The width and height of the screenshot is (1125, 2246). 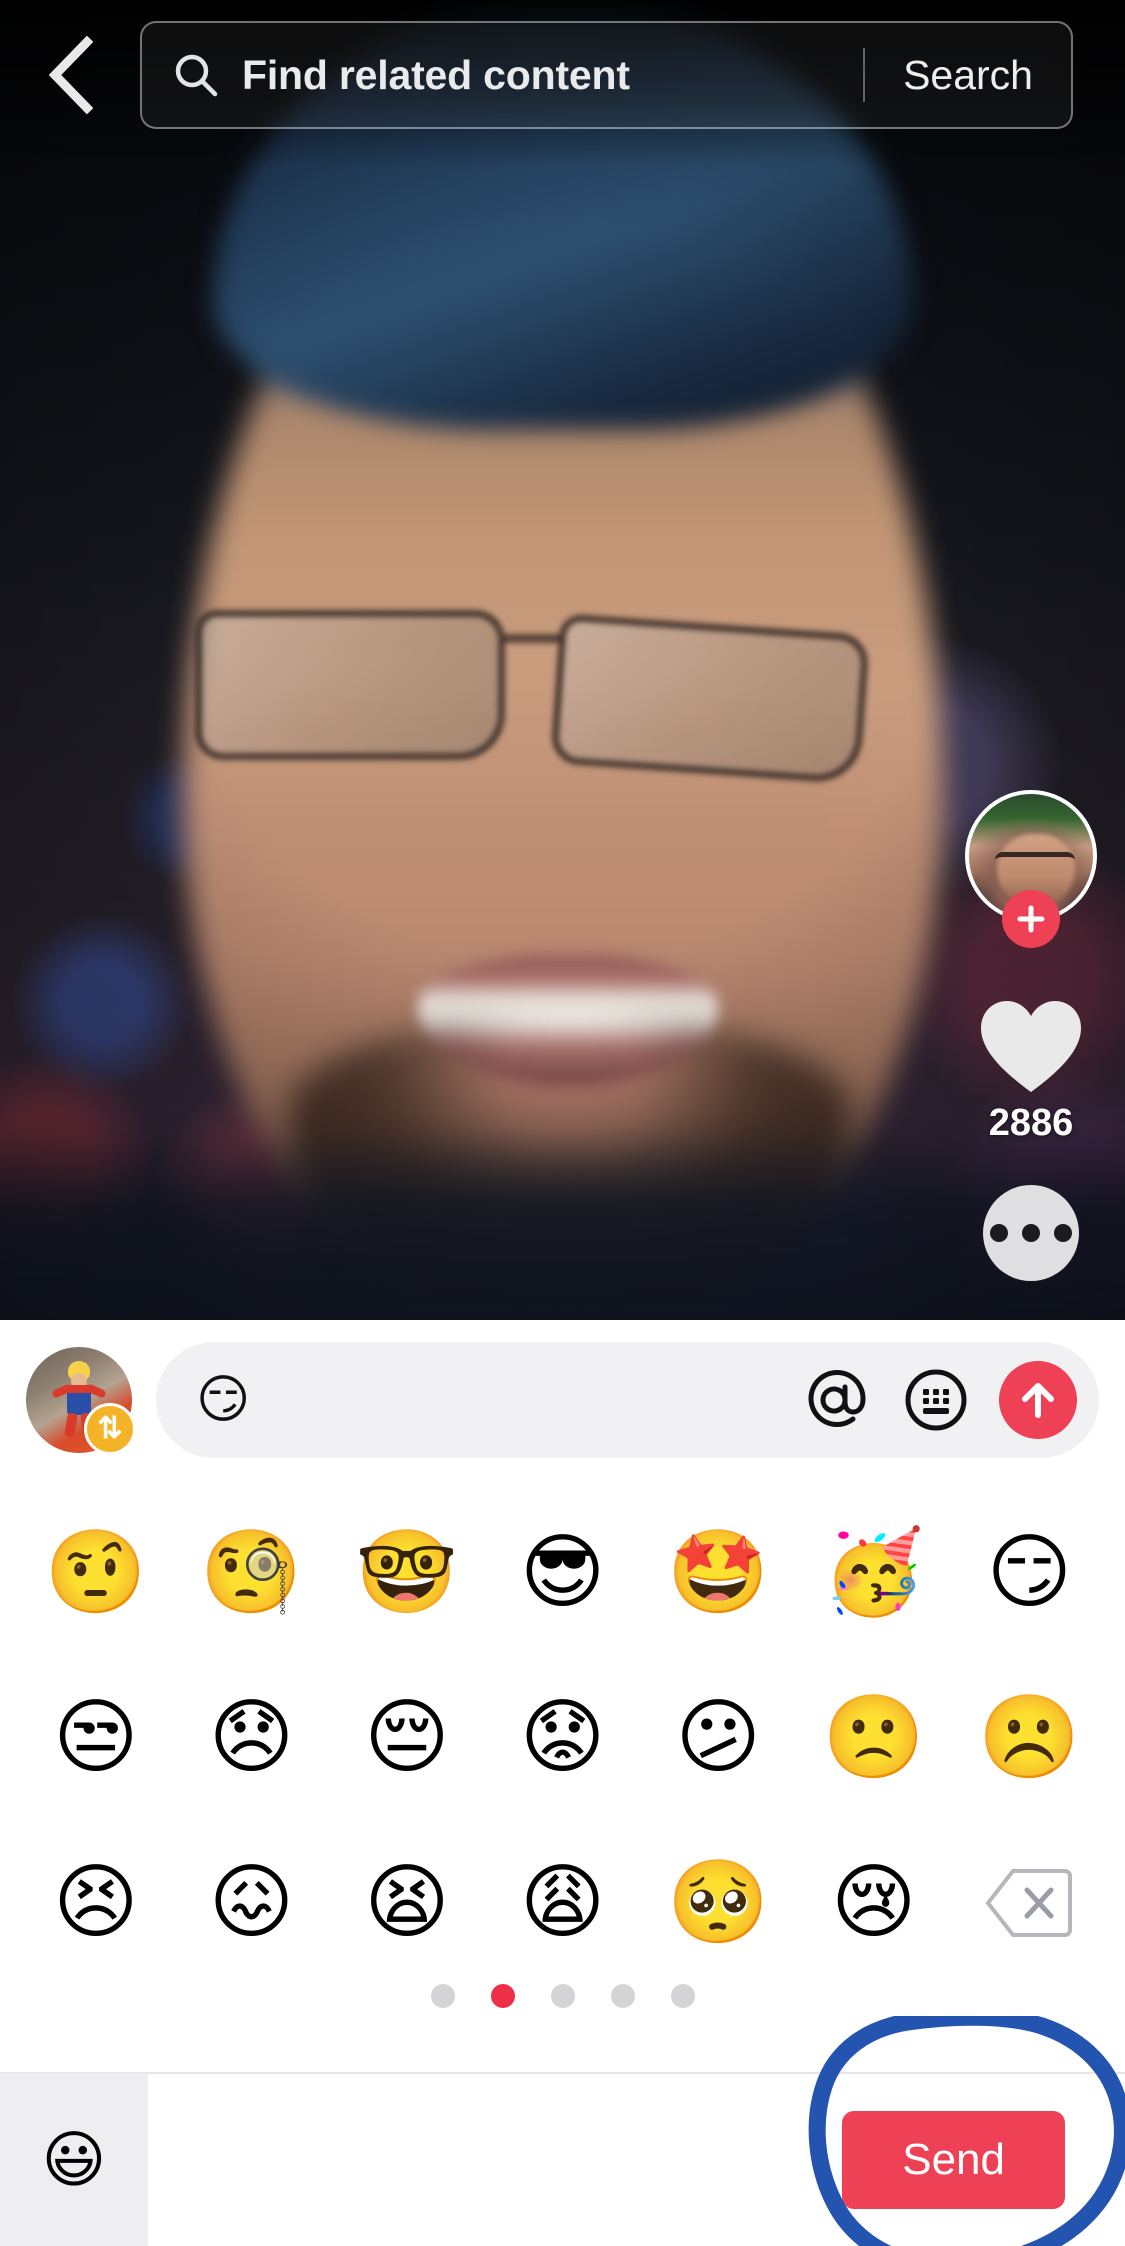 What do you see at coordinates (252, 1902) in the screenshot?
I see `emoji-key: 😖` at bounding box center [252, 1902].